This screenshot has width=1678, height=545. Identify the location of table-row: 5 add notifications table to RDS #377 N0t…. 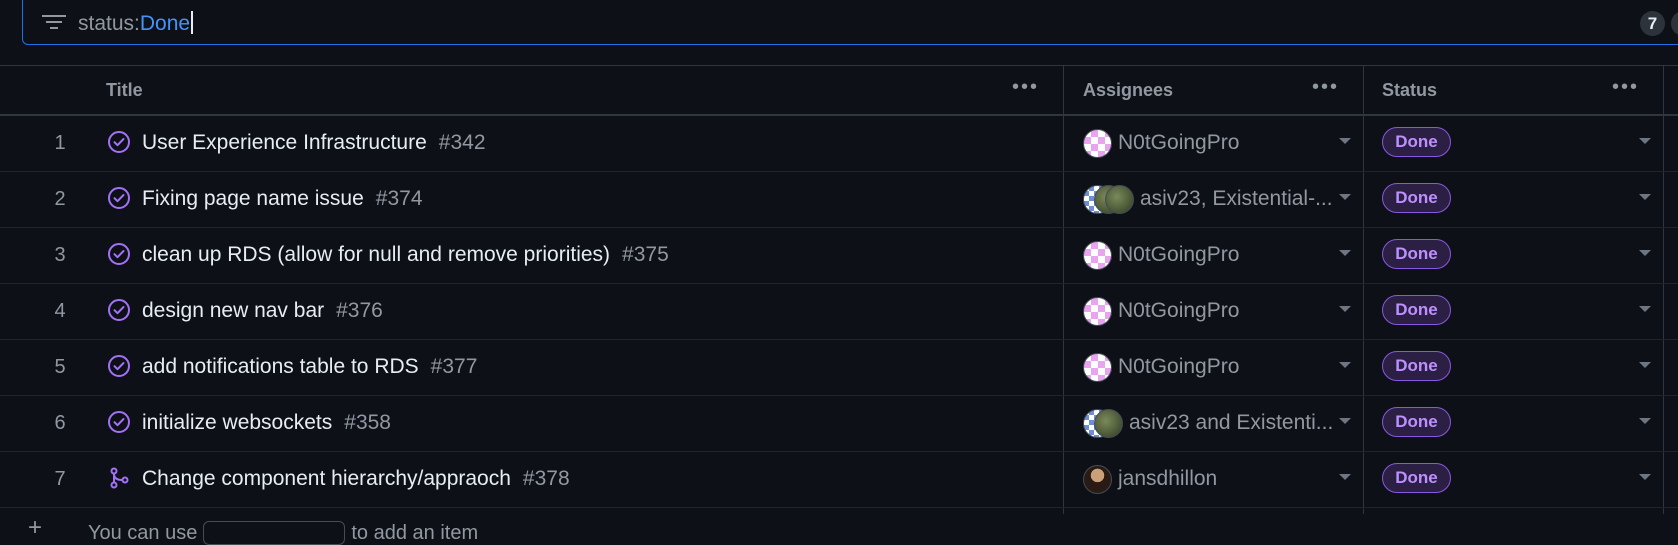
(839, 368).